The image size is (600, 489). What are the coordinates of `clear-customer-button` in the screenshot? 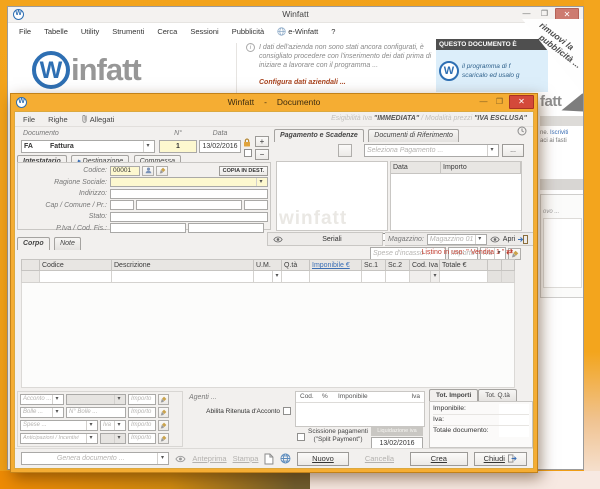 It's located at (162, 170).